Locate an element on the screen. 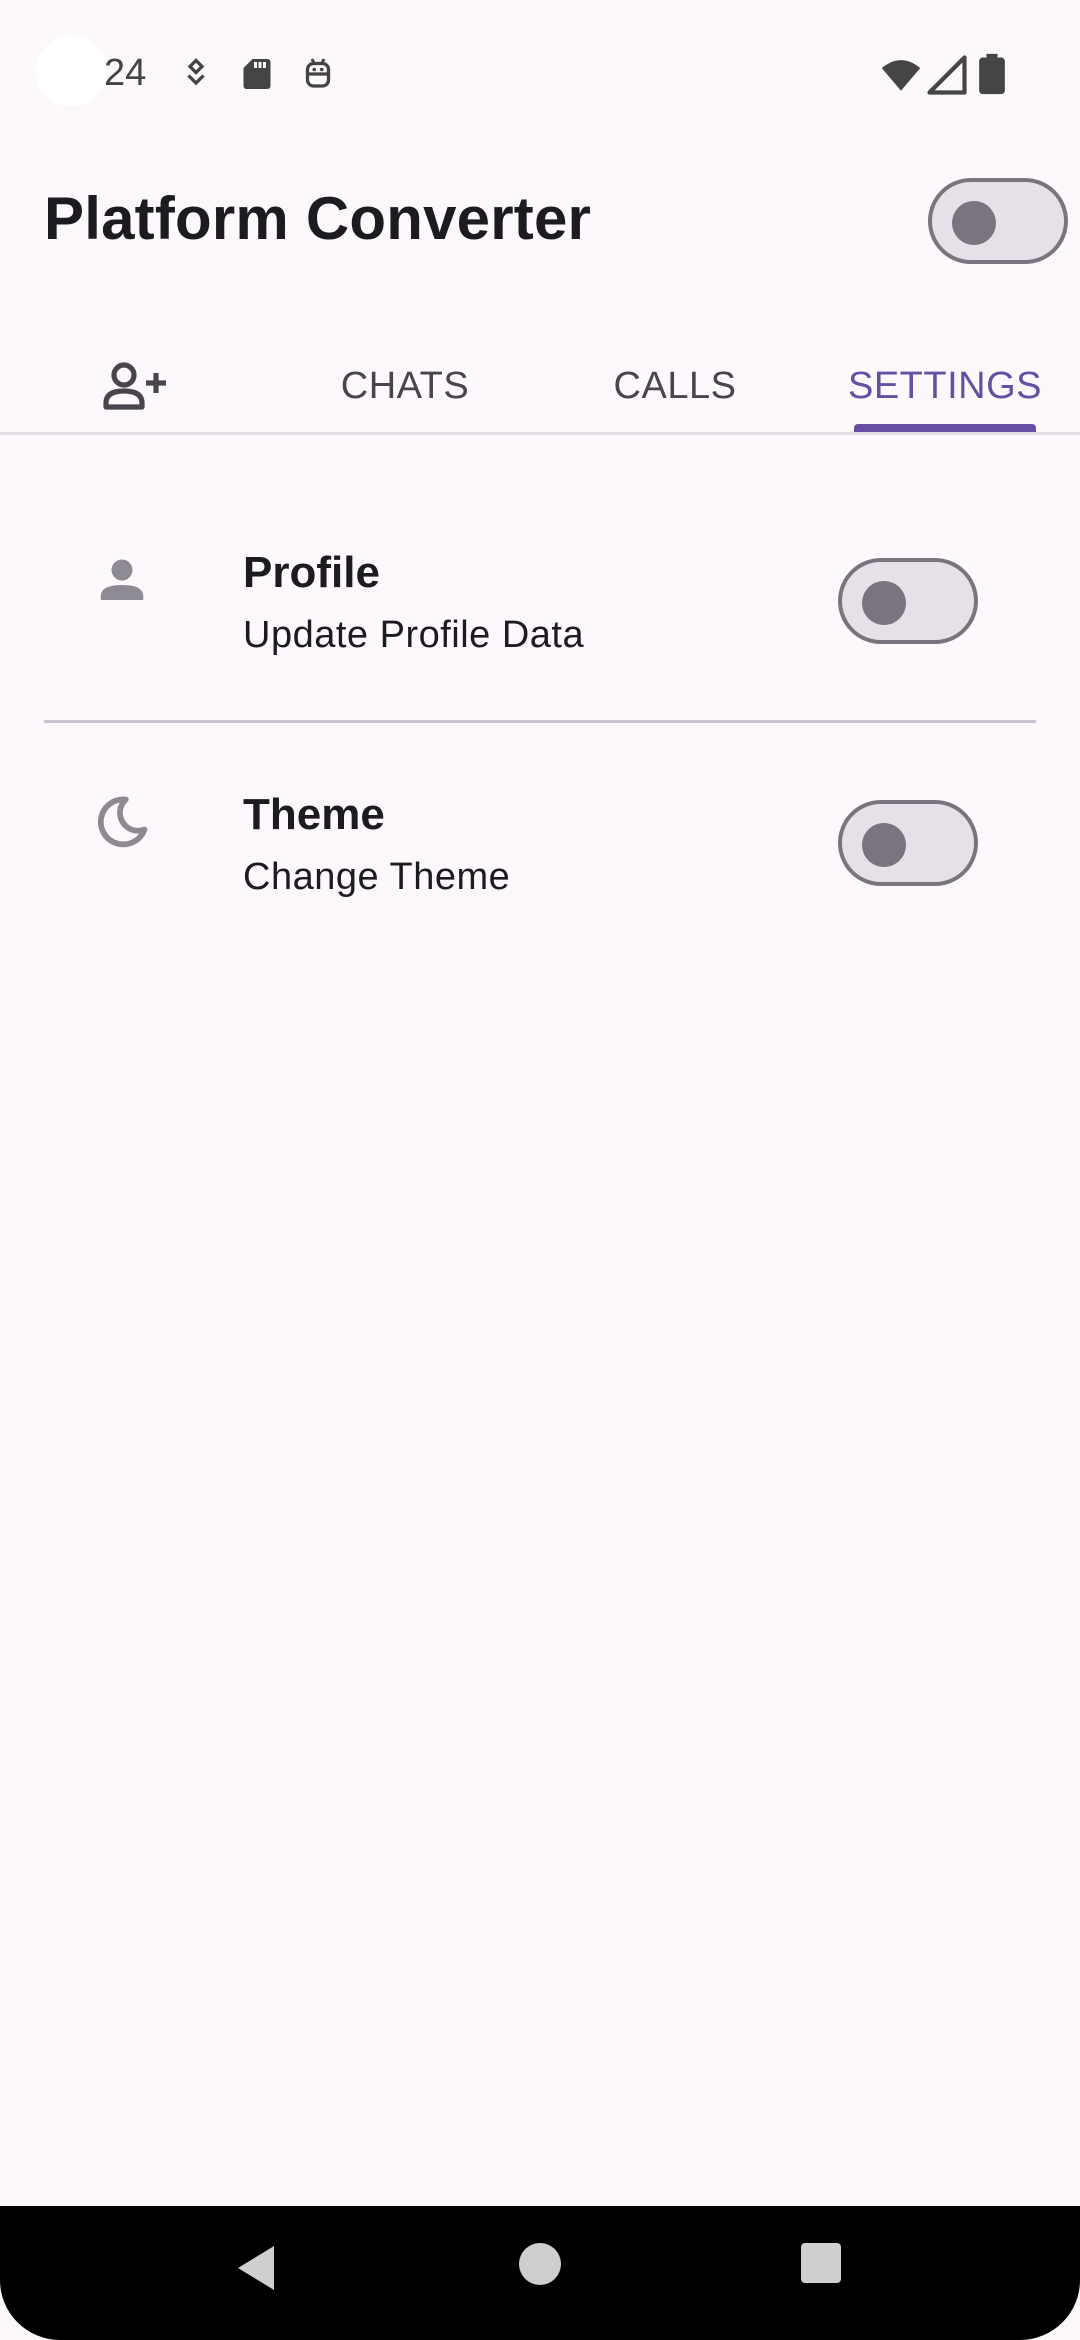 The width and height of the screenshot is (1080, 2340). wifi-icon is located at coordinates (901, 75).